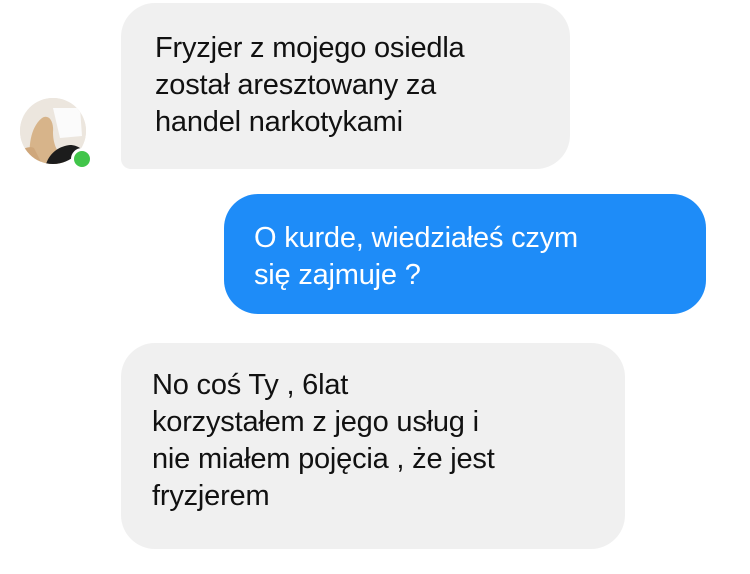 This screenshot has width=750, height=574. Describe the element at coordinates (416, 238) in the screenshot. I see `message-text-line: O kurde, wiedziałeś czym` at that location.